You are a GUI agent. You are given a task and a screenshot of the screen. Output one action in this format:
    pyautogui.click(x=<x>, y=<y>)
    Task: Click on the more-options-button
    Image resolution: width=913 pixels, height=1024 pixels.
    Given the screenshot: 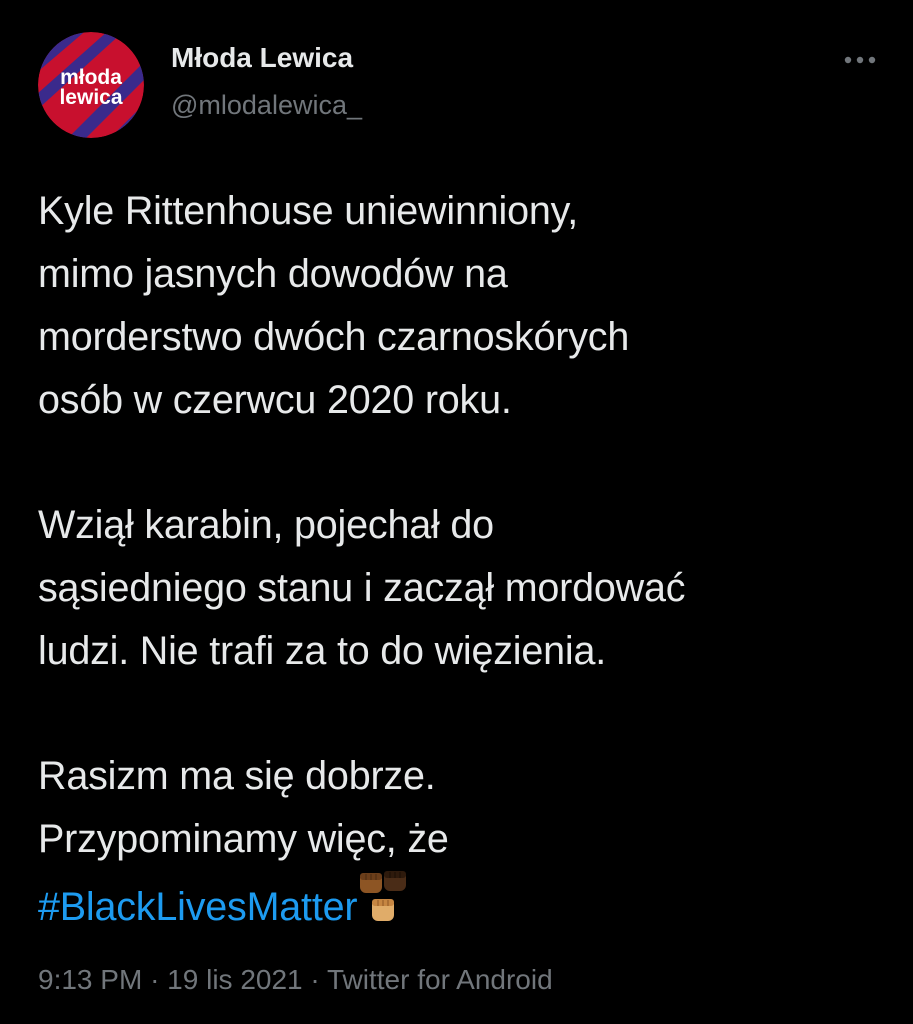 What is the action you would take?
    pyautogui.click(x=860, y=60)
    